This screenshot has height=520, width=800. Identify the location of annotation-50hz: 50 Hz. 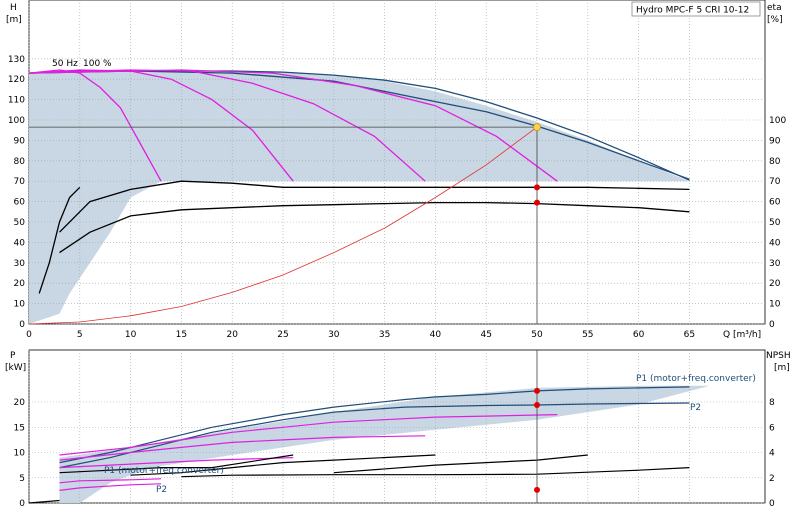
(65, 64).